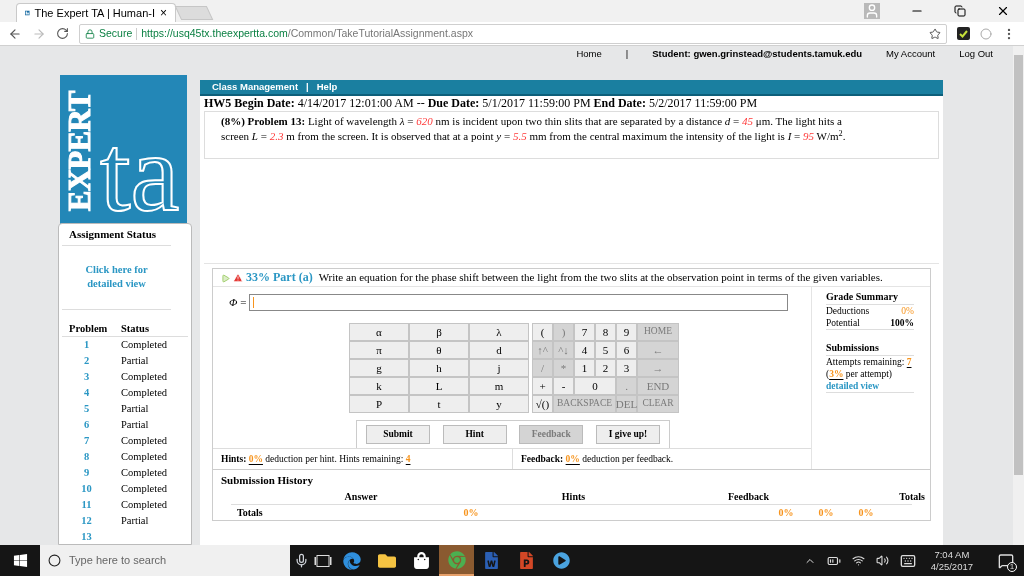  Describe the element at coordinates (952, 554) in the screenshot. I see `clock-time: 7:04 AM` at that location.